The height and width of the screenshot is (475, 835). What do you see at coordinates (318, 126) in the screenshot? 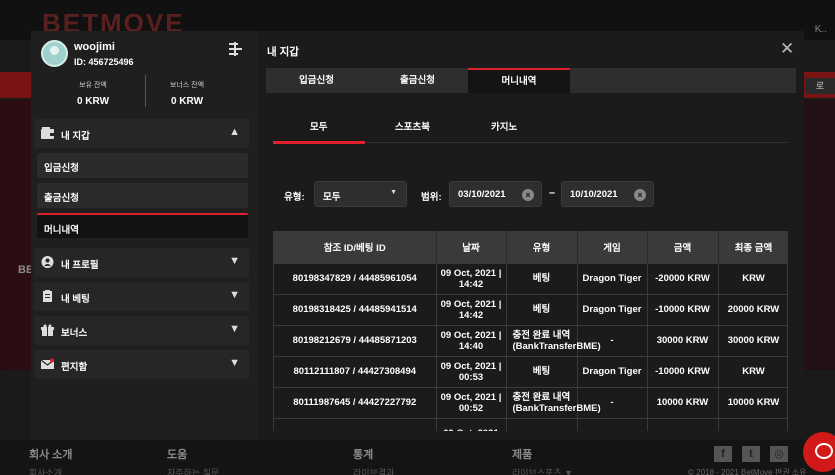
I see `subtab-all: 모두` at bounding box center [318, 126].